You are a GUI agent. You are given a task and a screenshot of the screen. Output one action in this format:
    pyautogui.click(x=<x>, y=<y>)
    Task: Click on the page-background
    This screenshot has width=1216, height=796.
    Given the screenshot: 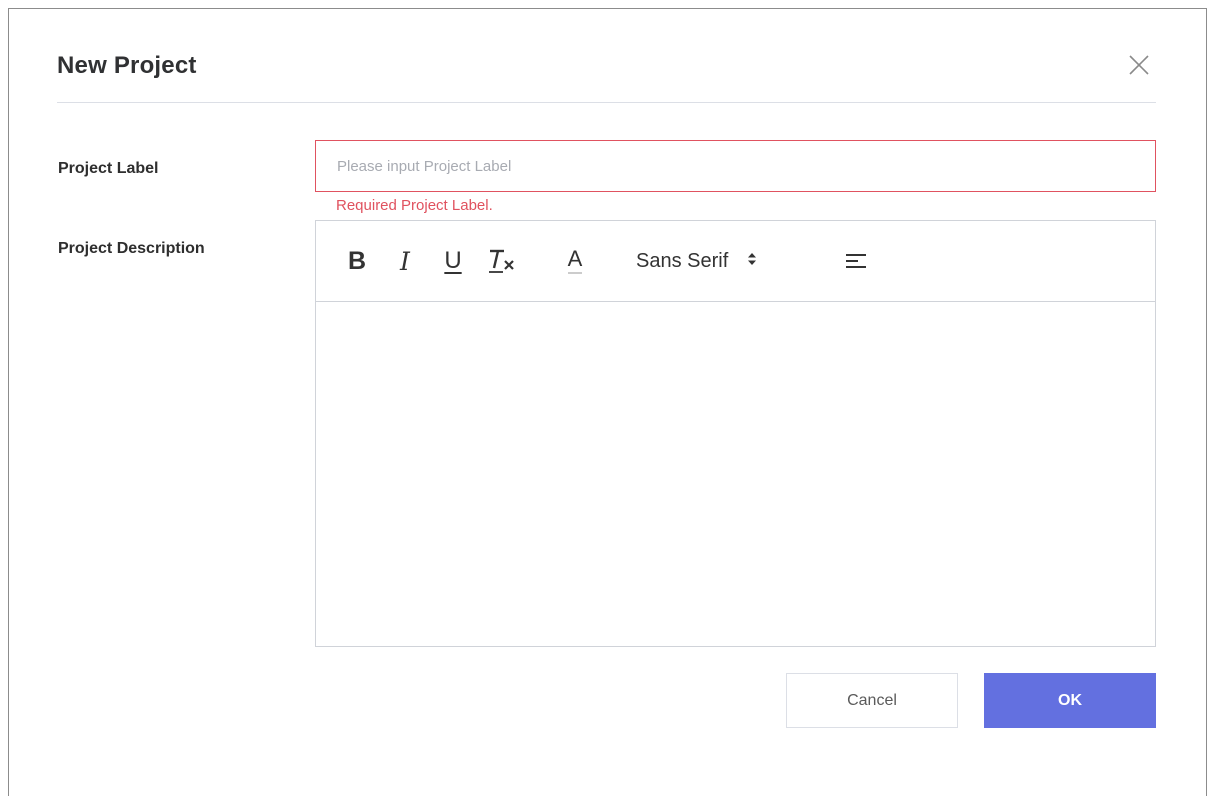 What is the action you would take?
    pyautogui.click(x=4, y=398)
    